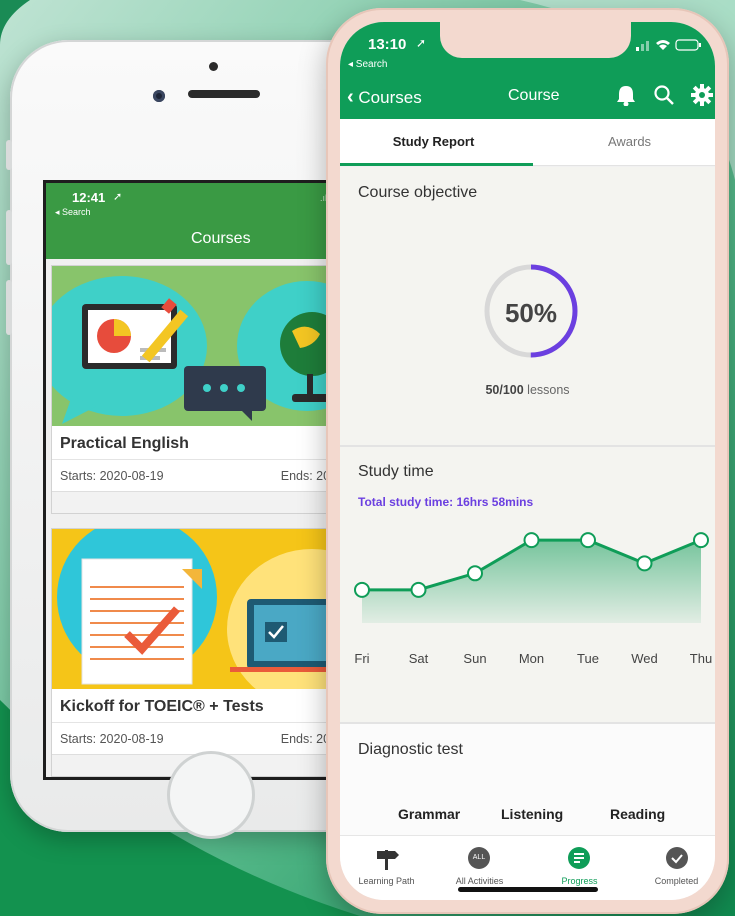  I want to click on section-title: Course objective, so click(418, 192).